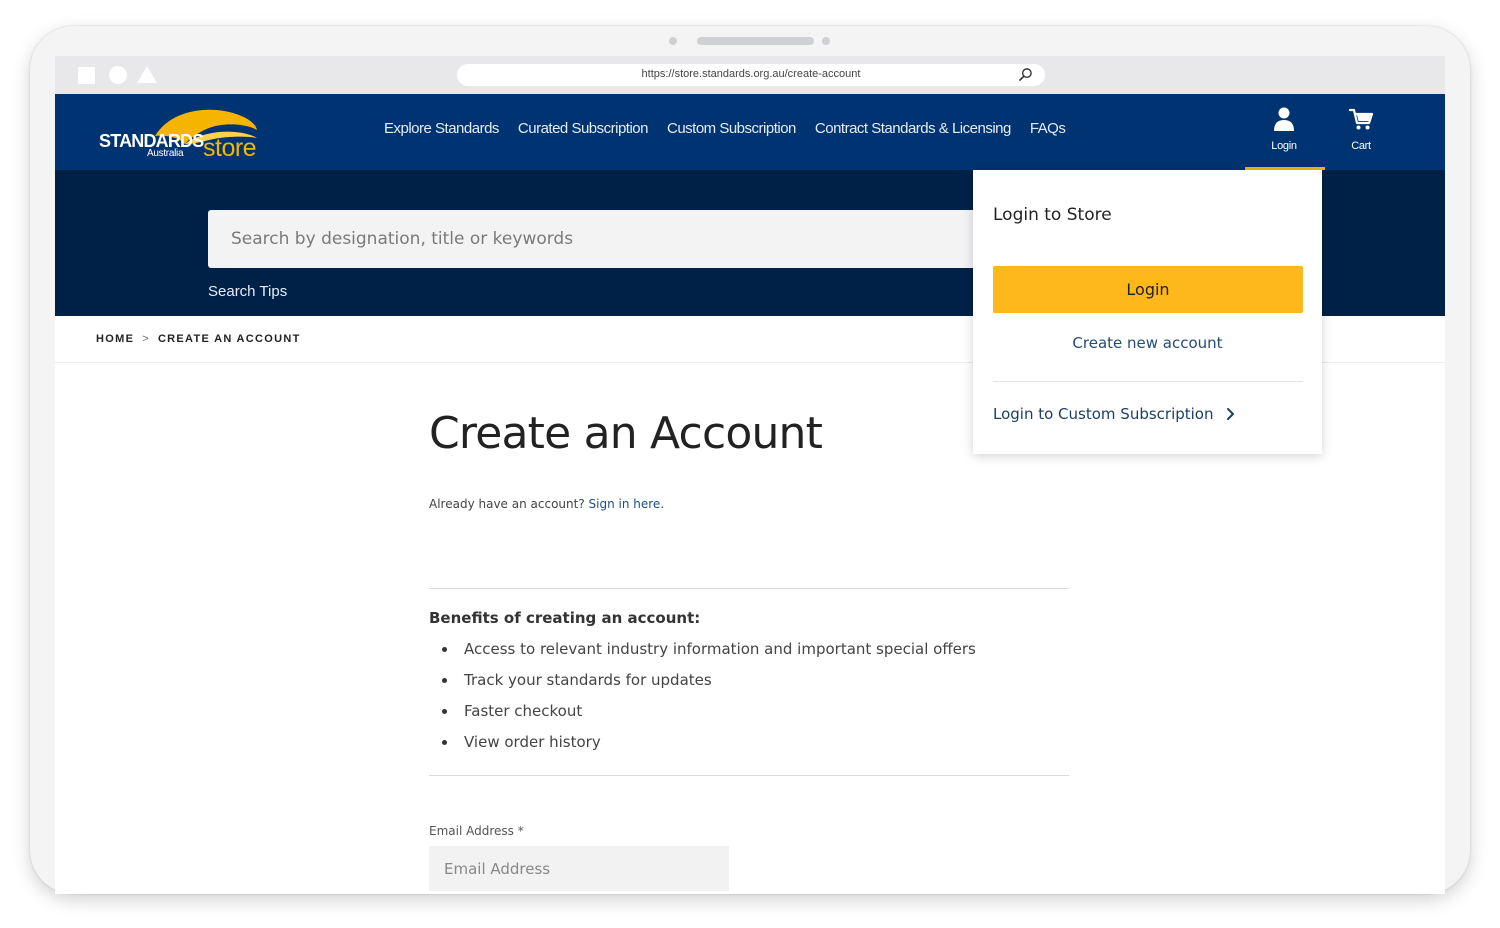 The image size is (1500, 928). Describe the element at coordinates (1361, 131) in the screenshot. I see `cart-button: Cart` at that location.